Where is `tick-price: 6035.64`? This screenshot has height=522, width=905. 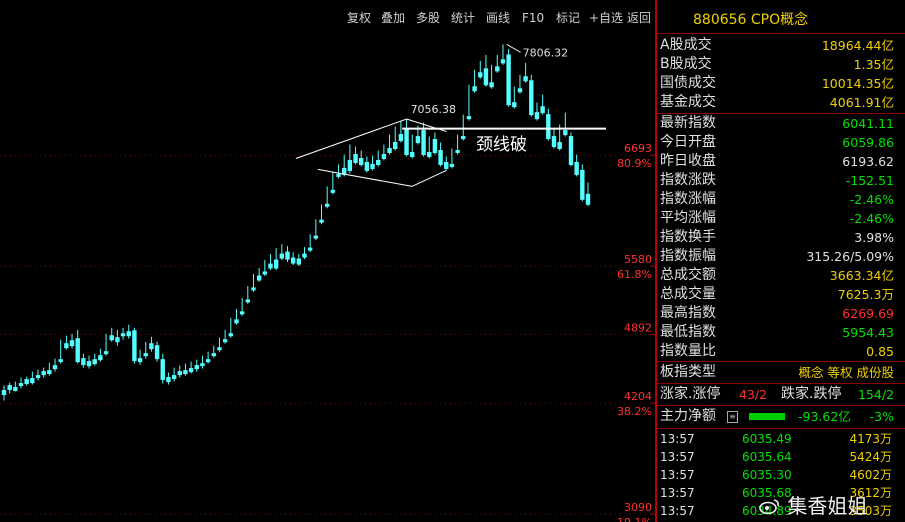
tick-price: 6035.64 is located at coordinates (767, 457).